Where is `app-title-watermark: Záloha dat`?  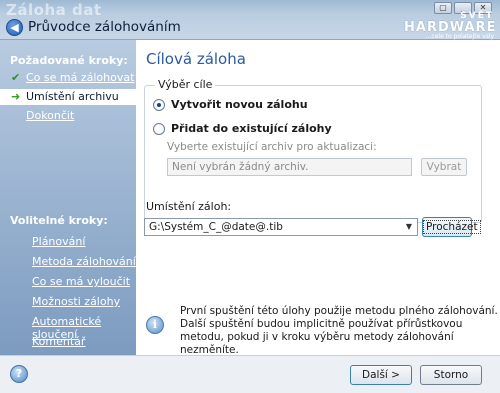
app-title-watermark: Záloha dat is located at coordinates (54, 10).